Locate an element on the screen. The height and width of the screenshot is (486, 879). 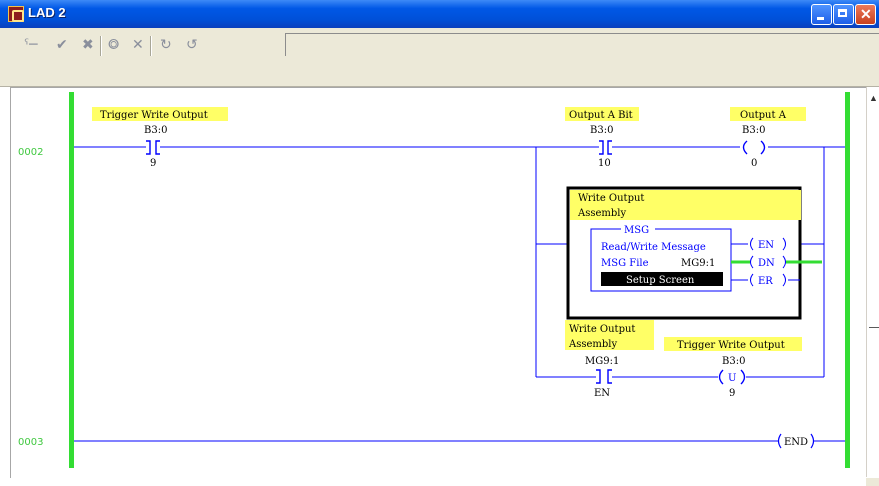
output-a-bit-contact: Output A Bit B3:0 10 is located at coordinates (602, 138).